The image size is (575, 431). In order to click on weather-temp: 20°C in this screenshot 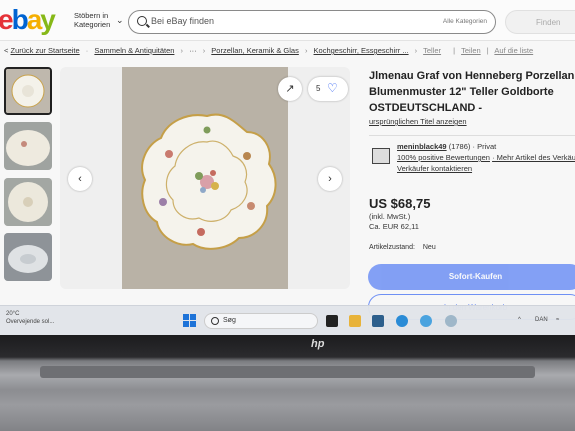, I will do `click(13, 314)`.